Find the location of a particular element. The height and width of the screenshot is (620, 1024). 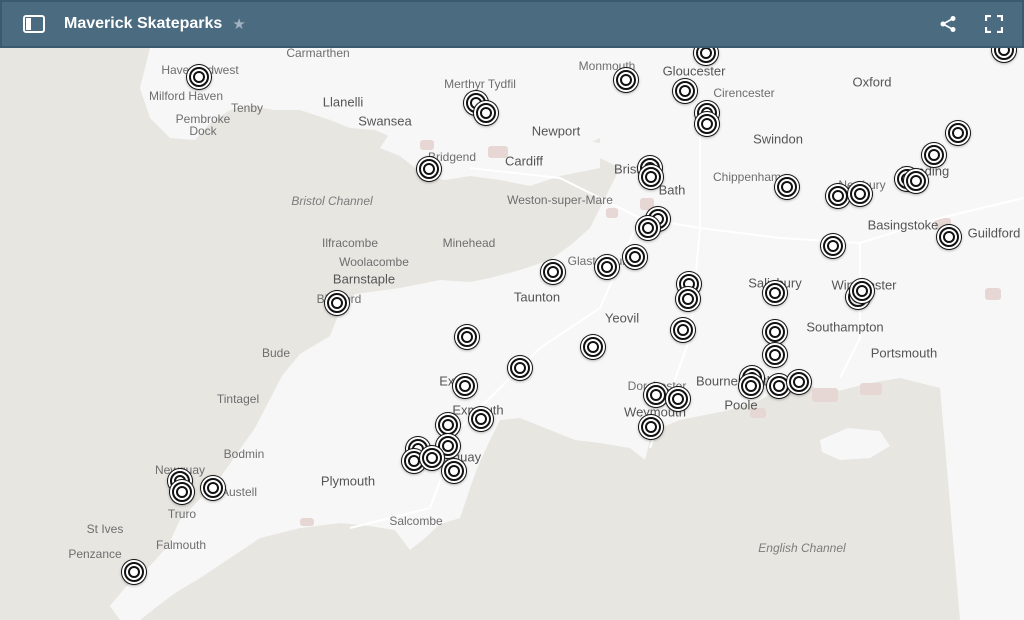

place-label: Bristol Channel is located at coordinates (332, 201).